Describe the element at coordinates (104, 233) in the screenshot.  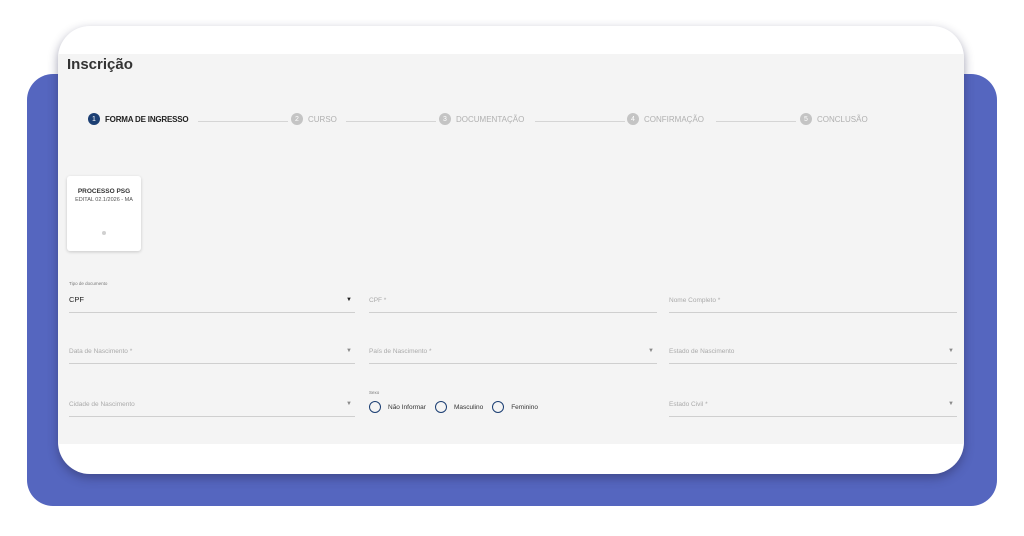
I see `process-select-radio` at that location.